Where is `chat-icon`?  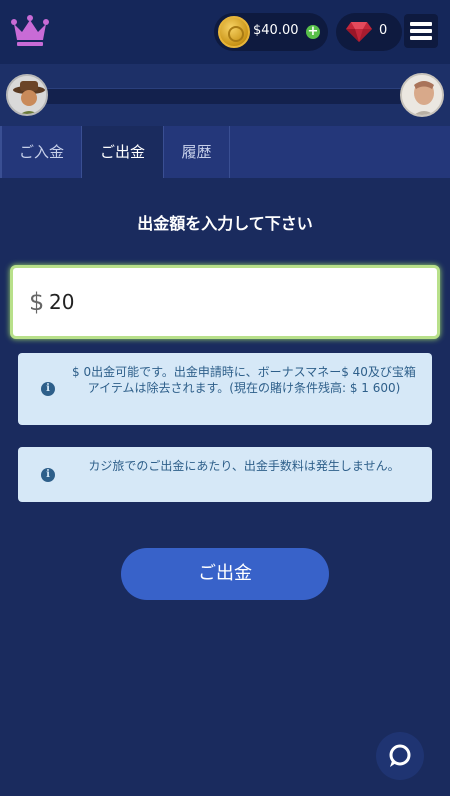
chat-icon is located at coordinates (400, 756).